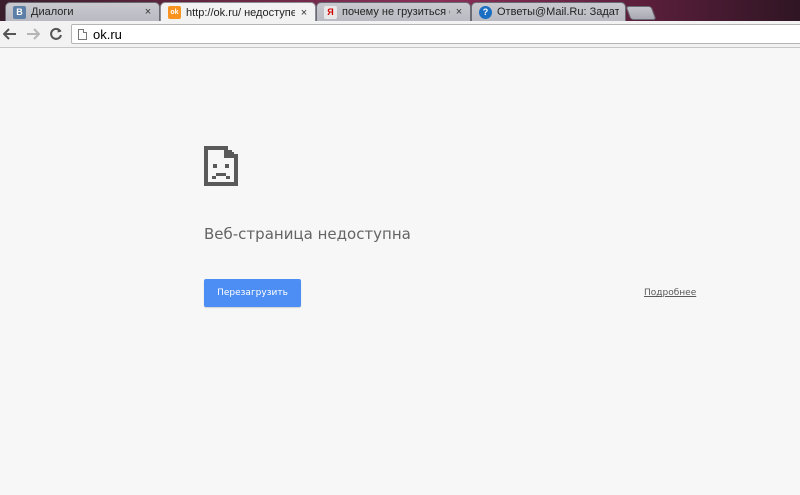 The image size is (800, 495). What do you see at coordinates (56, 34) in the screenshot?
I see `reload-icon` at bounding box center [56, 34].